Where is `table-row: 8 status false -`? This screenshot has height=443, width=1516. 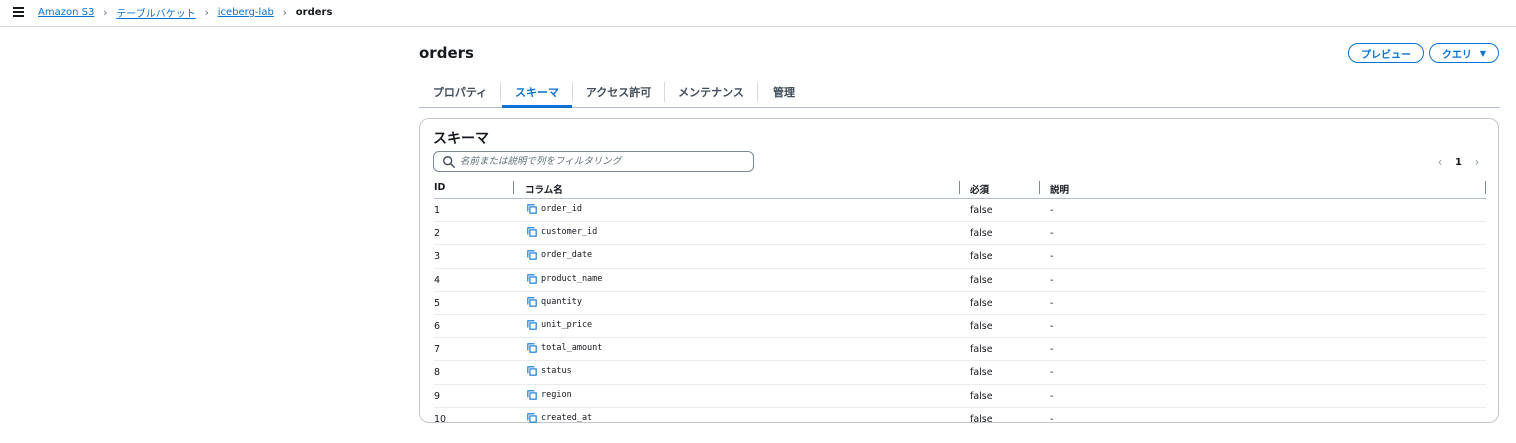 table-row: 8 status false - is located at coordinates (960, 373).